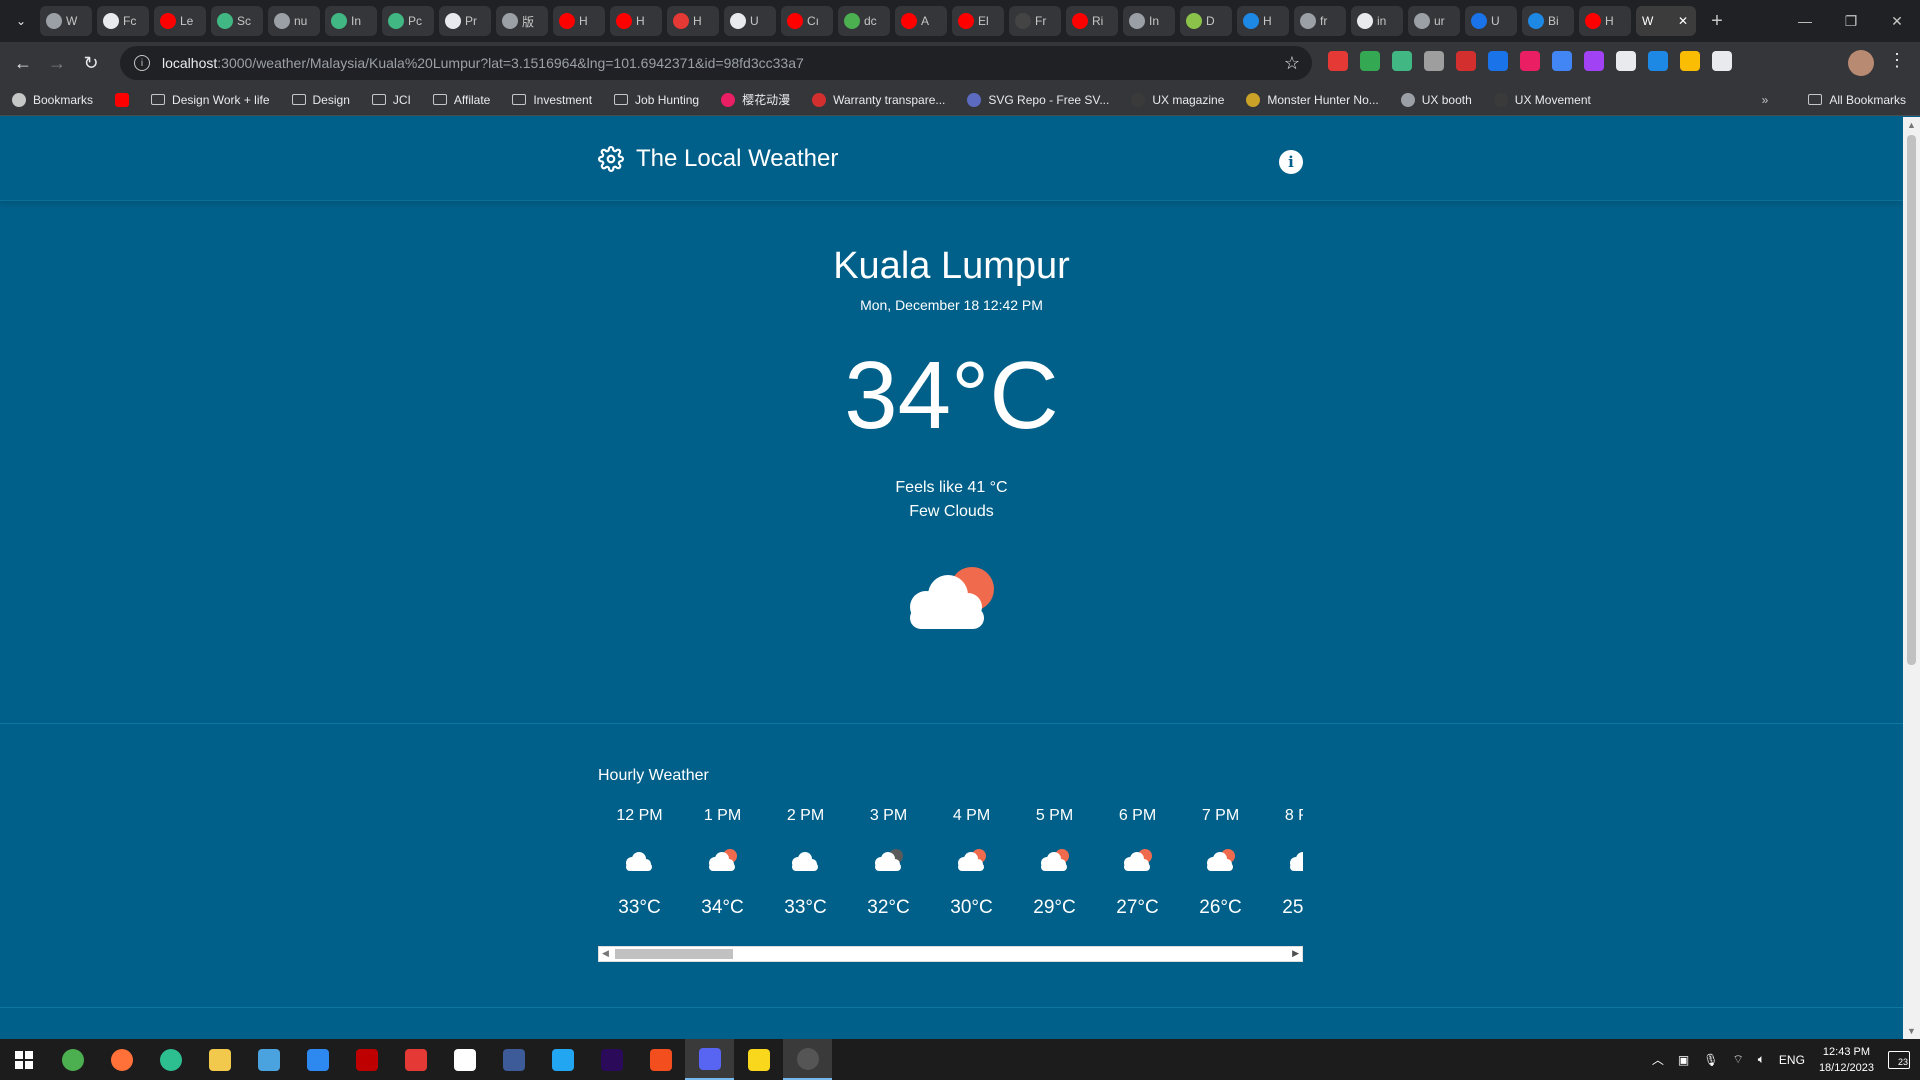 This screenshot has width=1920, height=1080. I want to click on scroll-left-icon: ◀, so click(605, 953).